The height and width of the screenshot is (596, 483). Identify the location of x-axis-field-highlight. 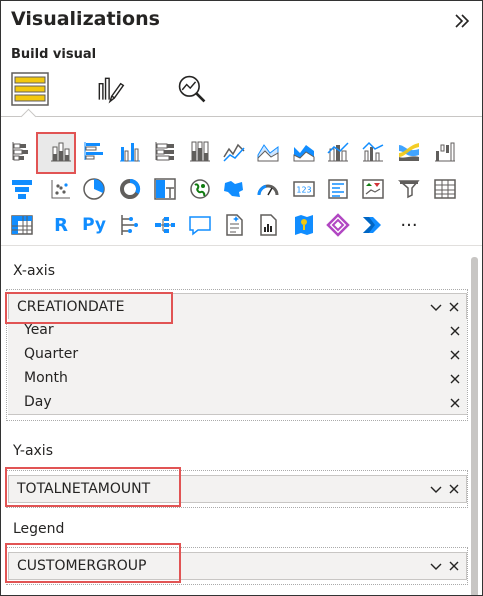
(89, 308).